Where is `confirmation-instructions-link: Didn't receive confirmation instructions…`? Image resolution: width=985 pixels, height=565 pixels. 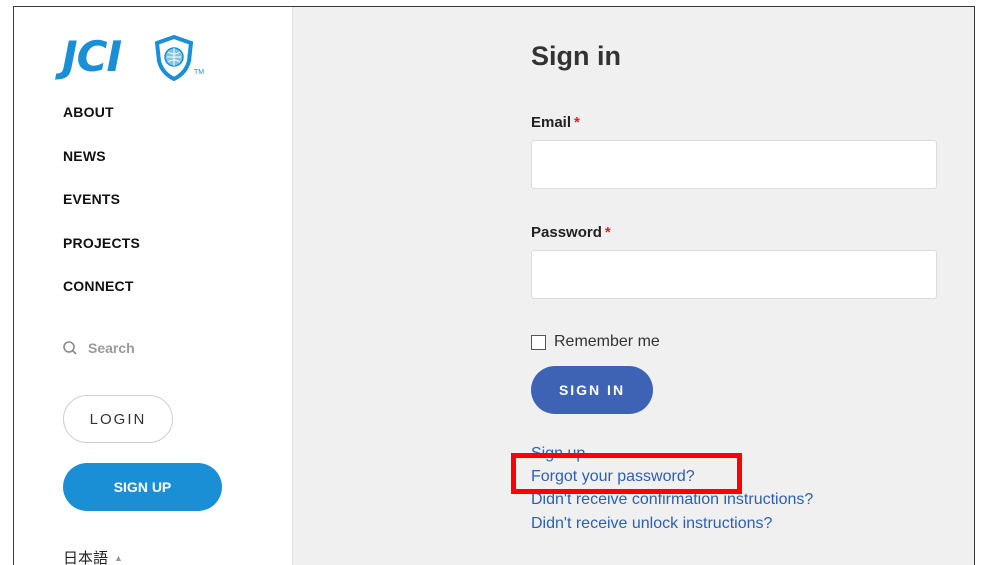
confirmation-instructions-link: Didn't receive confirmation instructions… is located at coordinates (672, 500).